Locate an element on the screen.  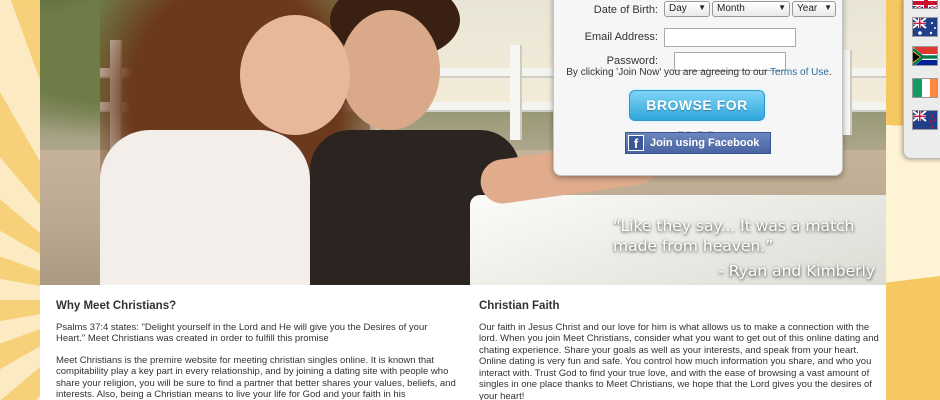
christian-faith-heading: Christian Faith is located at coordinates (519, 306).